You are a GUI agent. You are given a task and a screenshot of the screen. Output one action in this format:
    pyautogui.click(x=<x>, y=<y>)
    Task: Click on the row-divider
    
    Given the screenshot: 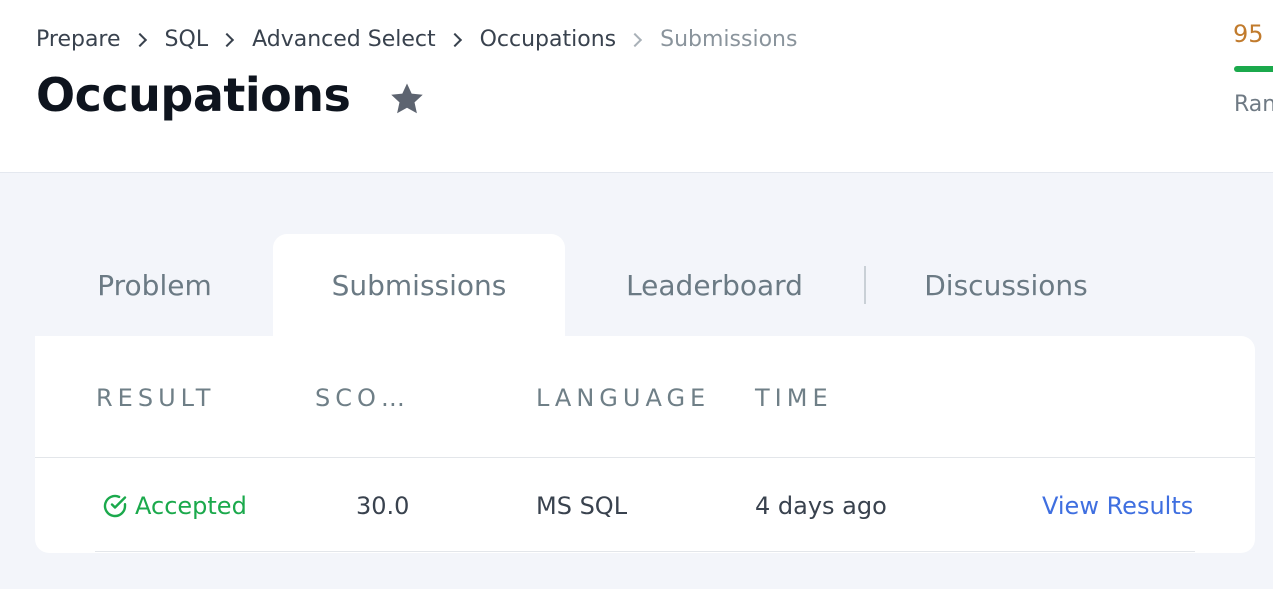 What is the action you would take?
    pyautogui.click(x=645, y=551)
    